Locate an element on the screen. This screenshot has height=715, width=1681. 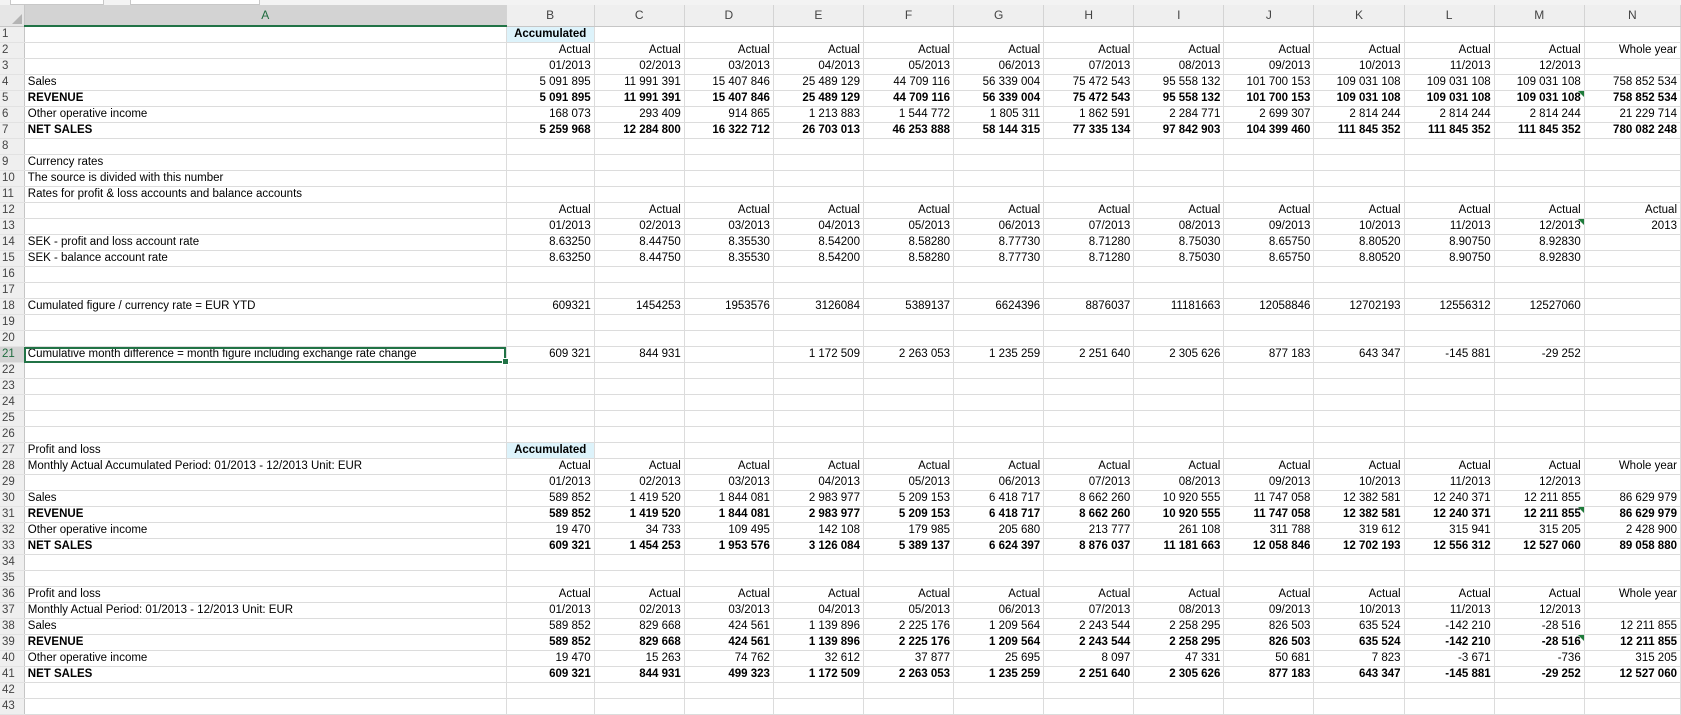
cell-i33: 11 181 663 is located at coordinates (1179, 546).